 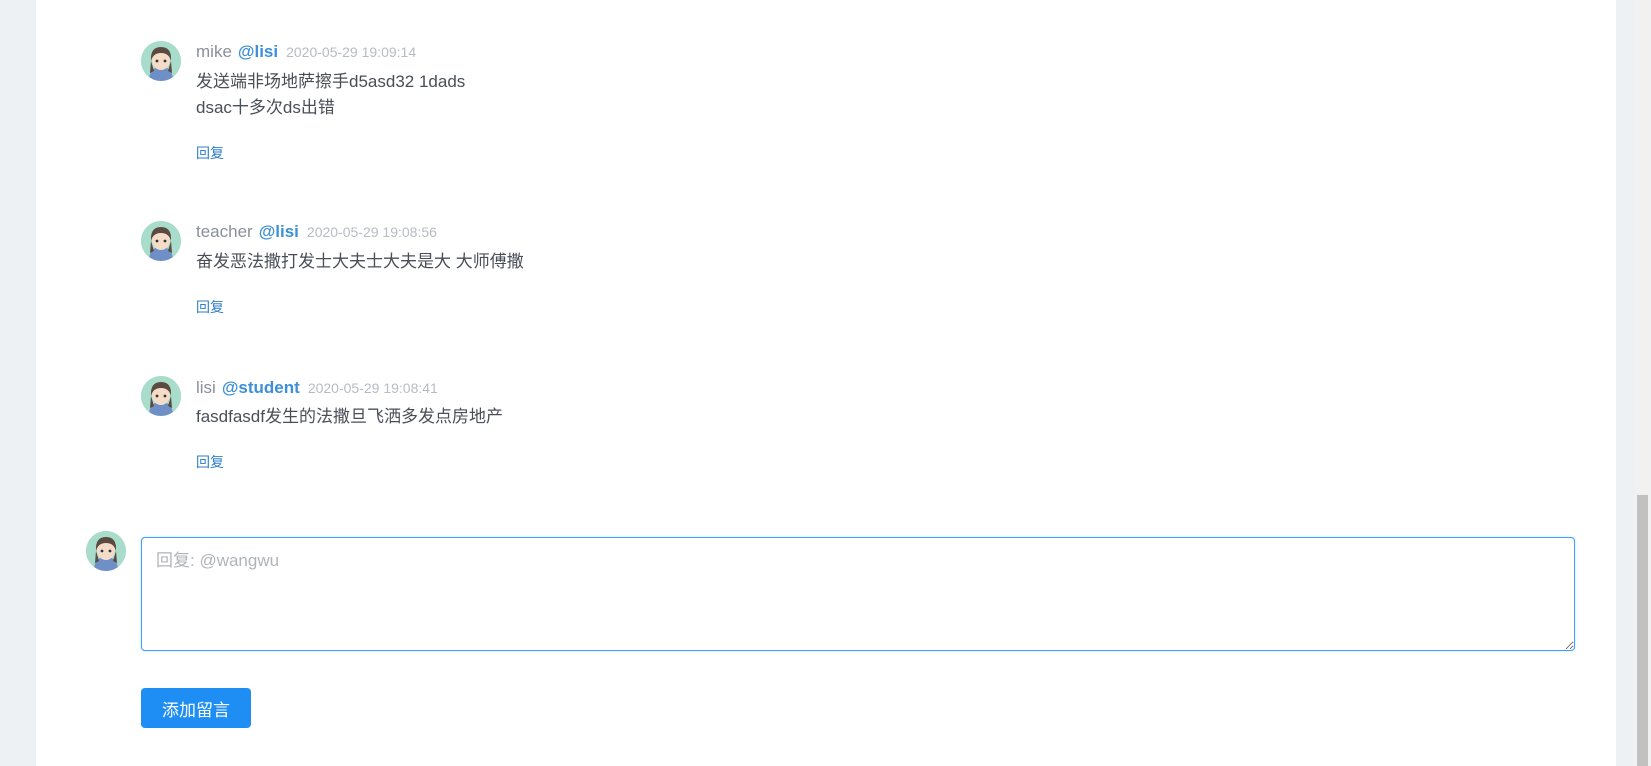 I want to click on current-user-avatar-icon, so click(x=106, y=551).